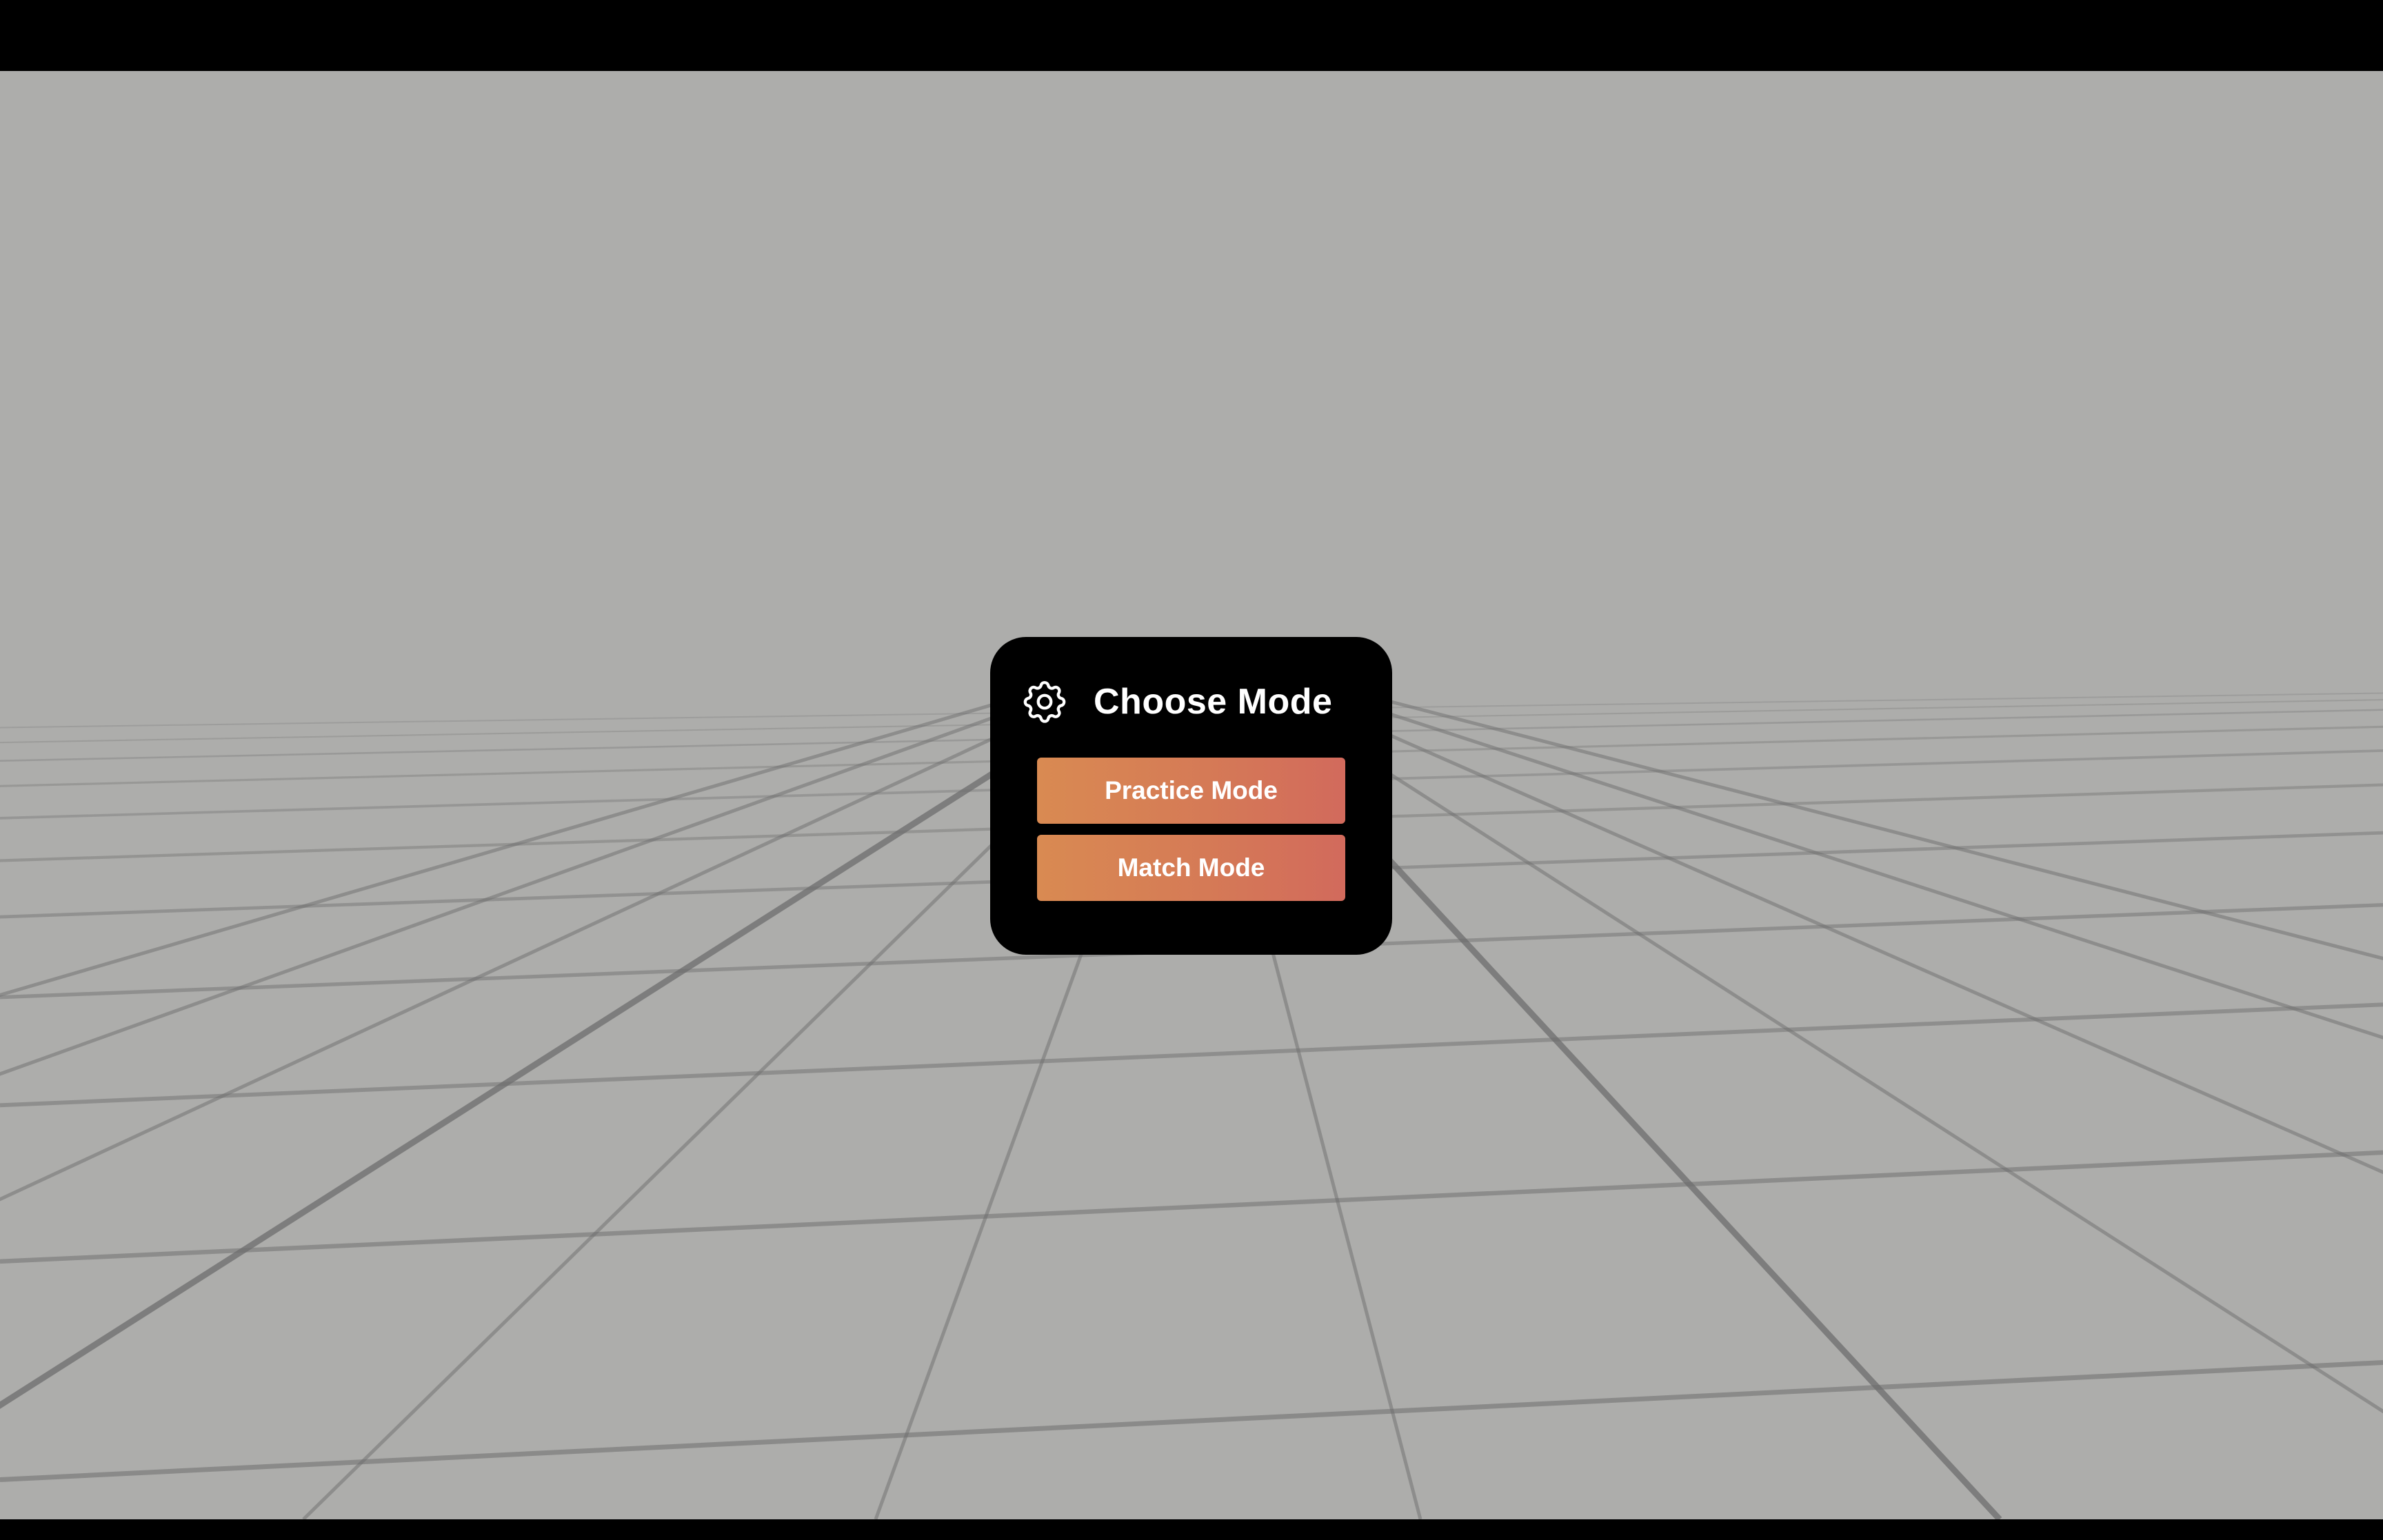 This screenshot has width=2383, height=1540. What do you see at coordinates (1840, 818) in the screenshot?
I see `grid-line-depth` at bounding box center [1840, 818].